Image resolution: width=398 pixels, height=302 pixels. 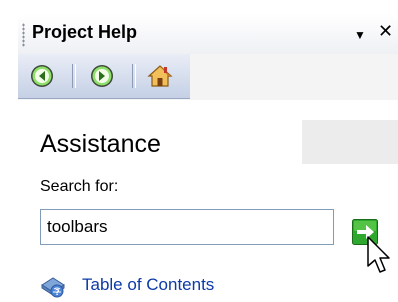 I want to click on section-heading: Assistance, so click(x=100, y=144).